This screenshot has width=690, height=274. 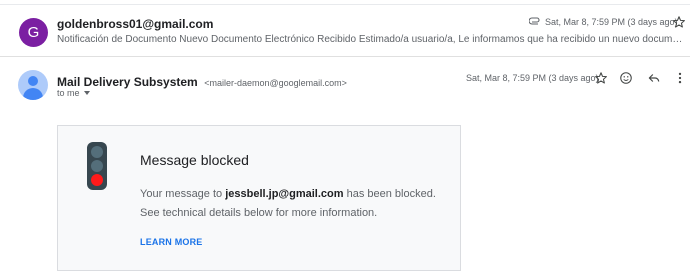 I want to click on reply-icon, so click(x=654, y=78).